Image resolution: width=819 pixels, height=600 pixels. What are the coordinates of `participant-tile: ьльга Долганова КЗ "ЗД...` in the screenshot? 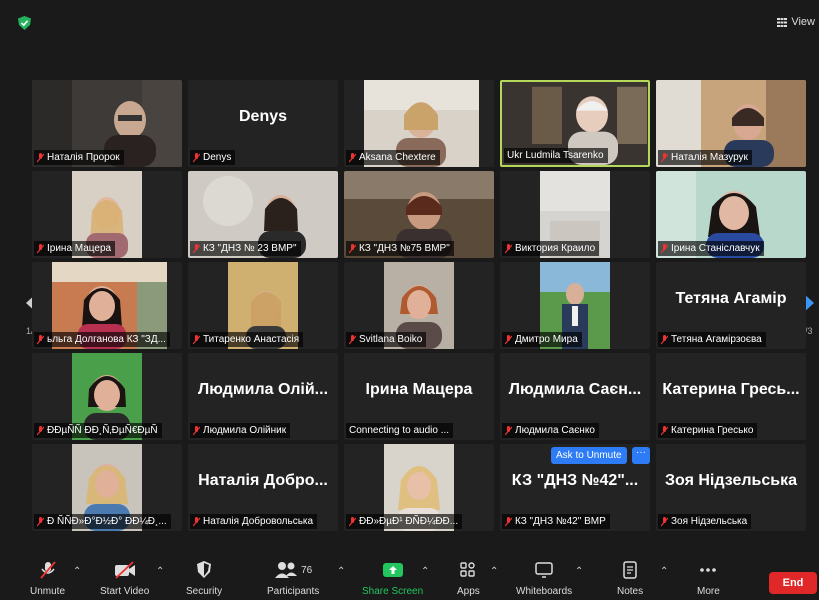 It's located at (107, 305).